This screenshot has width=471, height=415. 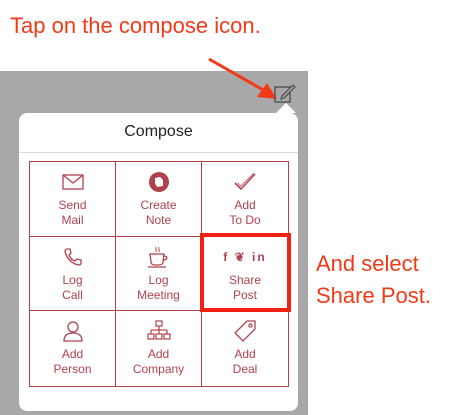 I want to click on log-meeting-button: Log Meeting, so click(x=159, y=274).